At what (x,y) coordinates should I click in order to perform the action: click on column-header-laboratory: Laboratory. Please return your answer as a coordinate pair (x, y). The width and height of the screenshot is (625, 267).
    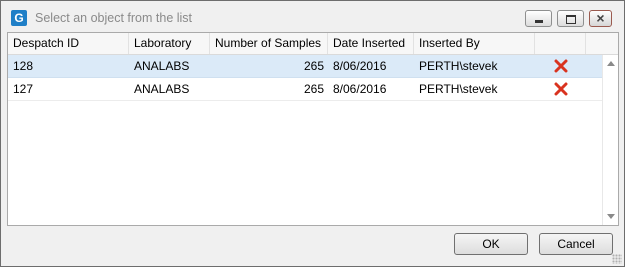
    Looking at the image, I should click on (169, 43).